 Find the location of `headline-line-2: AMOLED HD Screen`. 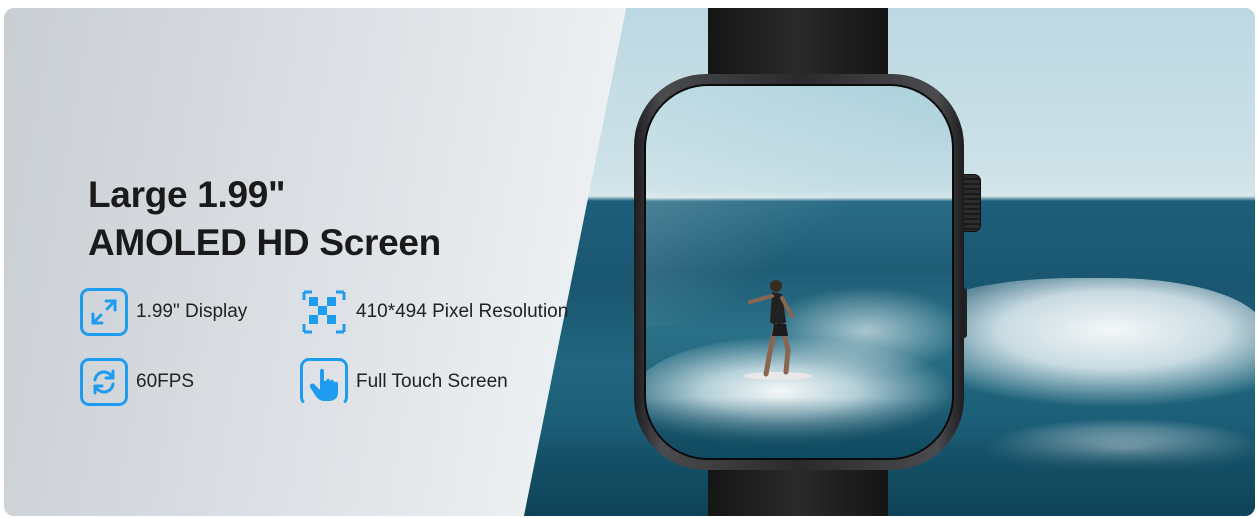

headline-line-2: AMOLED HD Screen is located at coordinates (264, 242).